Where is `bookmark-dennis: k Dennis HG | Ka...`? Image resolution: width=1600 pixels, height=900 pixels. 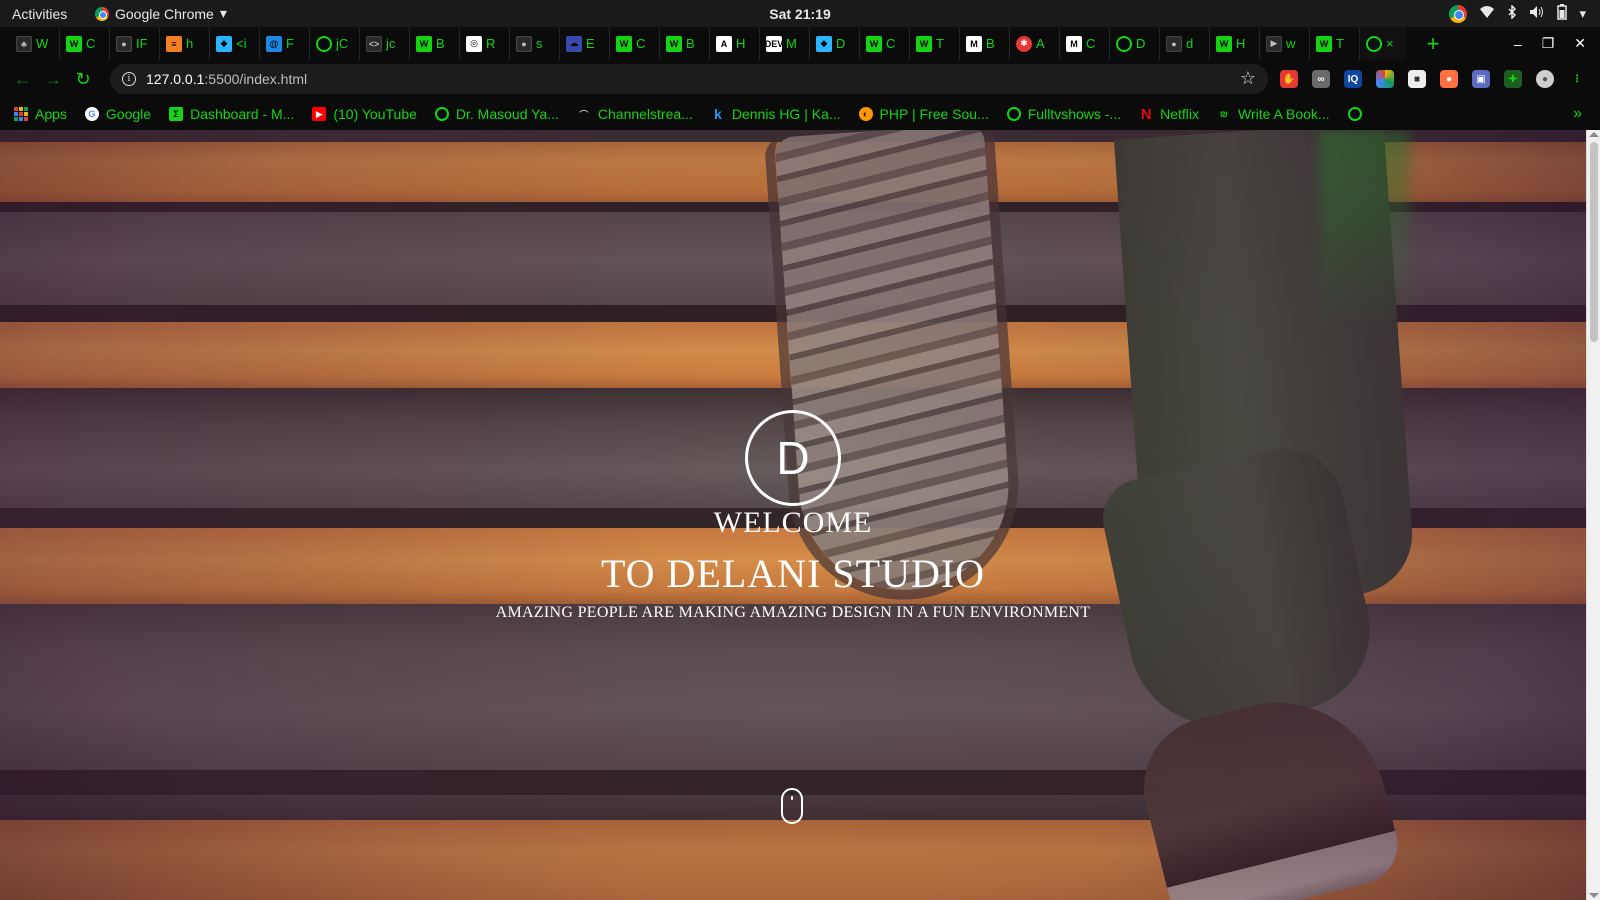 bookmark-dennis: k Dennis HG | Ka... is located at coordinates (776, 114).